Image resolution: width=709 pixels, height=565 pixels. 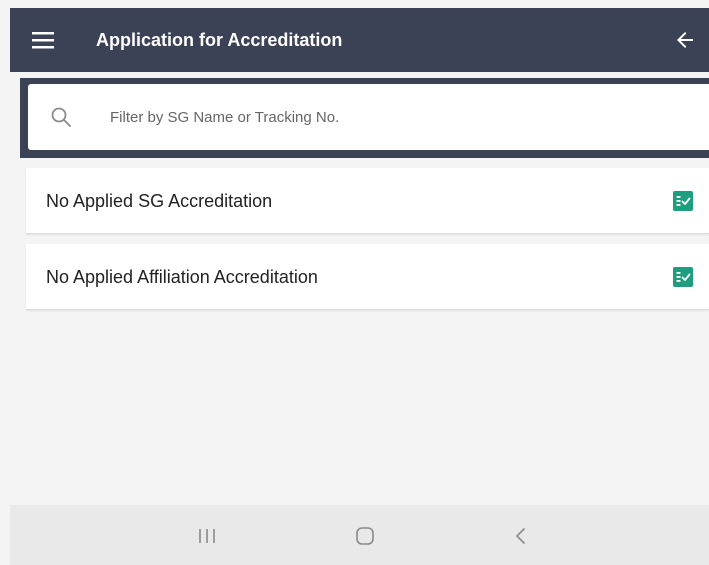 What do you see at coordinates (61, 117) in the screenshot?
I see `search-icon` at bounding box center [61, 117].